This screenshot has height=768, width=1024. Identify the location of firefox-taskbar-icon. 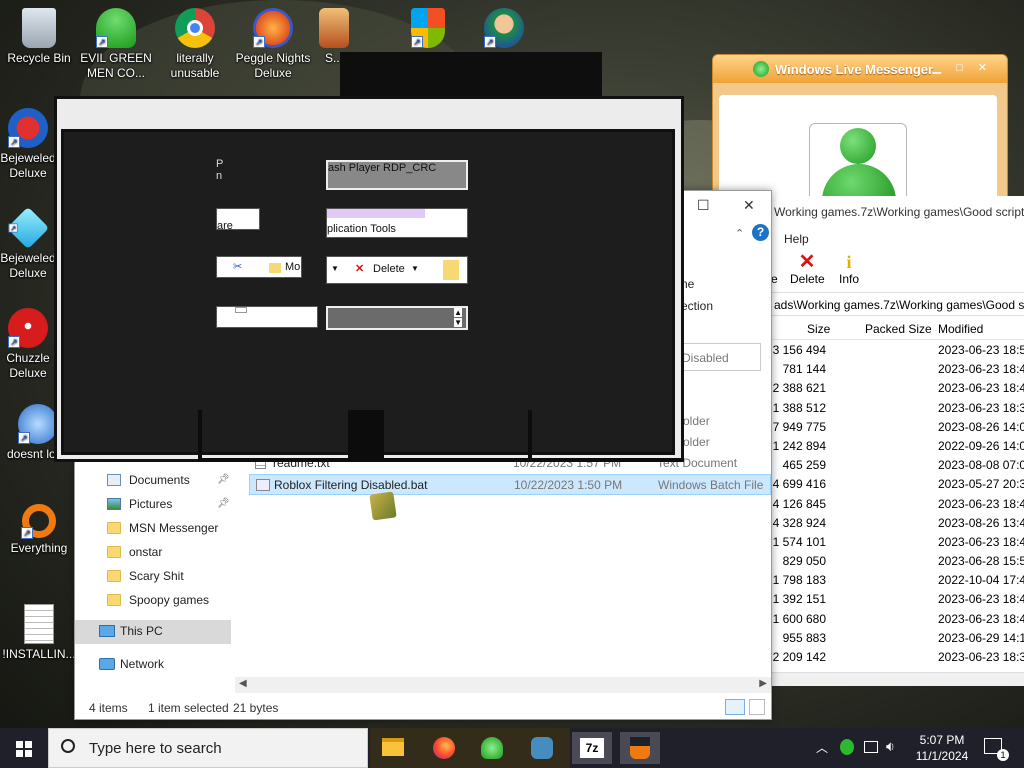
(444, 748).